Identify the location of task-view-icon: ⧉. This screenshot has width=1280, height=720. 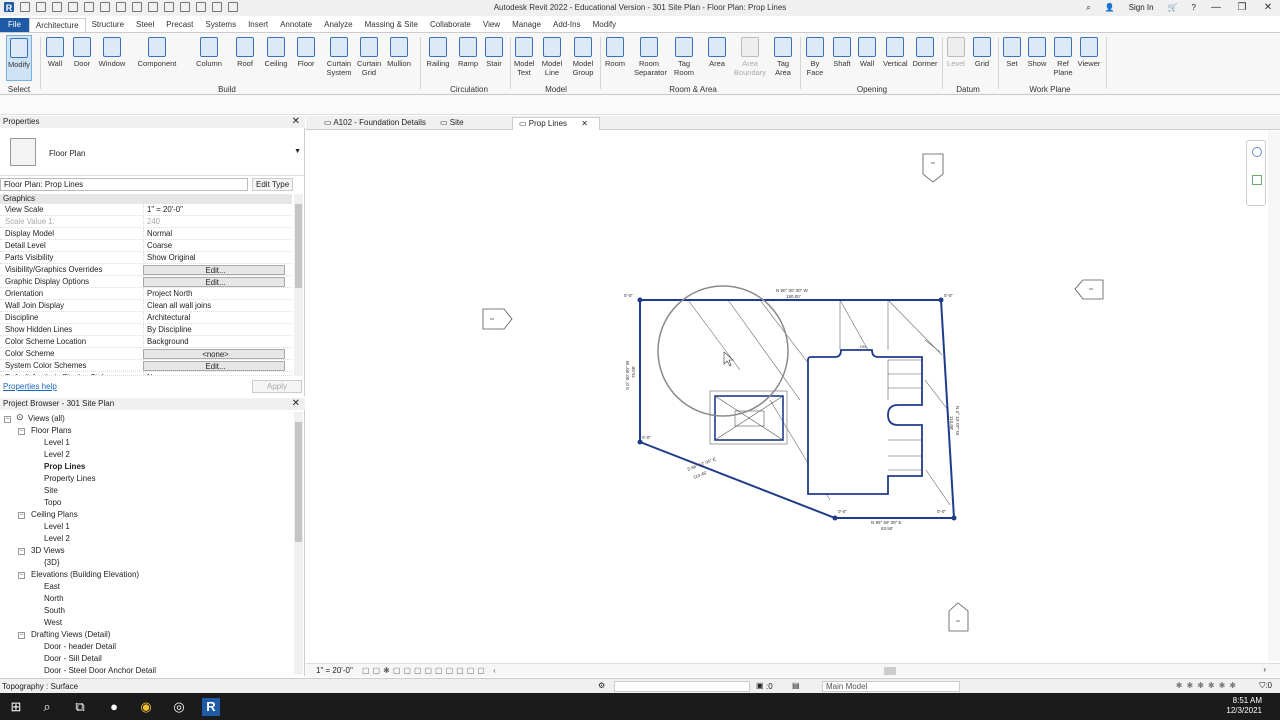
(80, 707).